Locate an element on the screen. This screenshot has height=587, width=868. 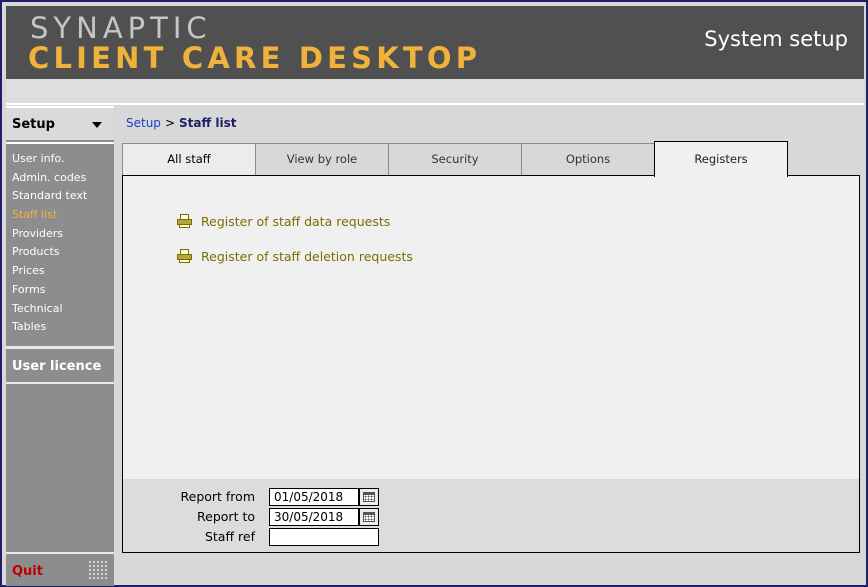
tab-security: Security is located at coordinates (455, 159).